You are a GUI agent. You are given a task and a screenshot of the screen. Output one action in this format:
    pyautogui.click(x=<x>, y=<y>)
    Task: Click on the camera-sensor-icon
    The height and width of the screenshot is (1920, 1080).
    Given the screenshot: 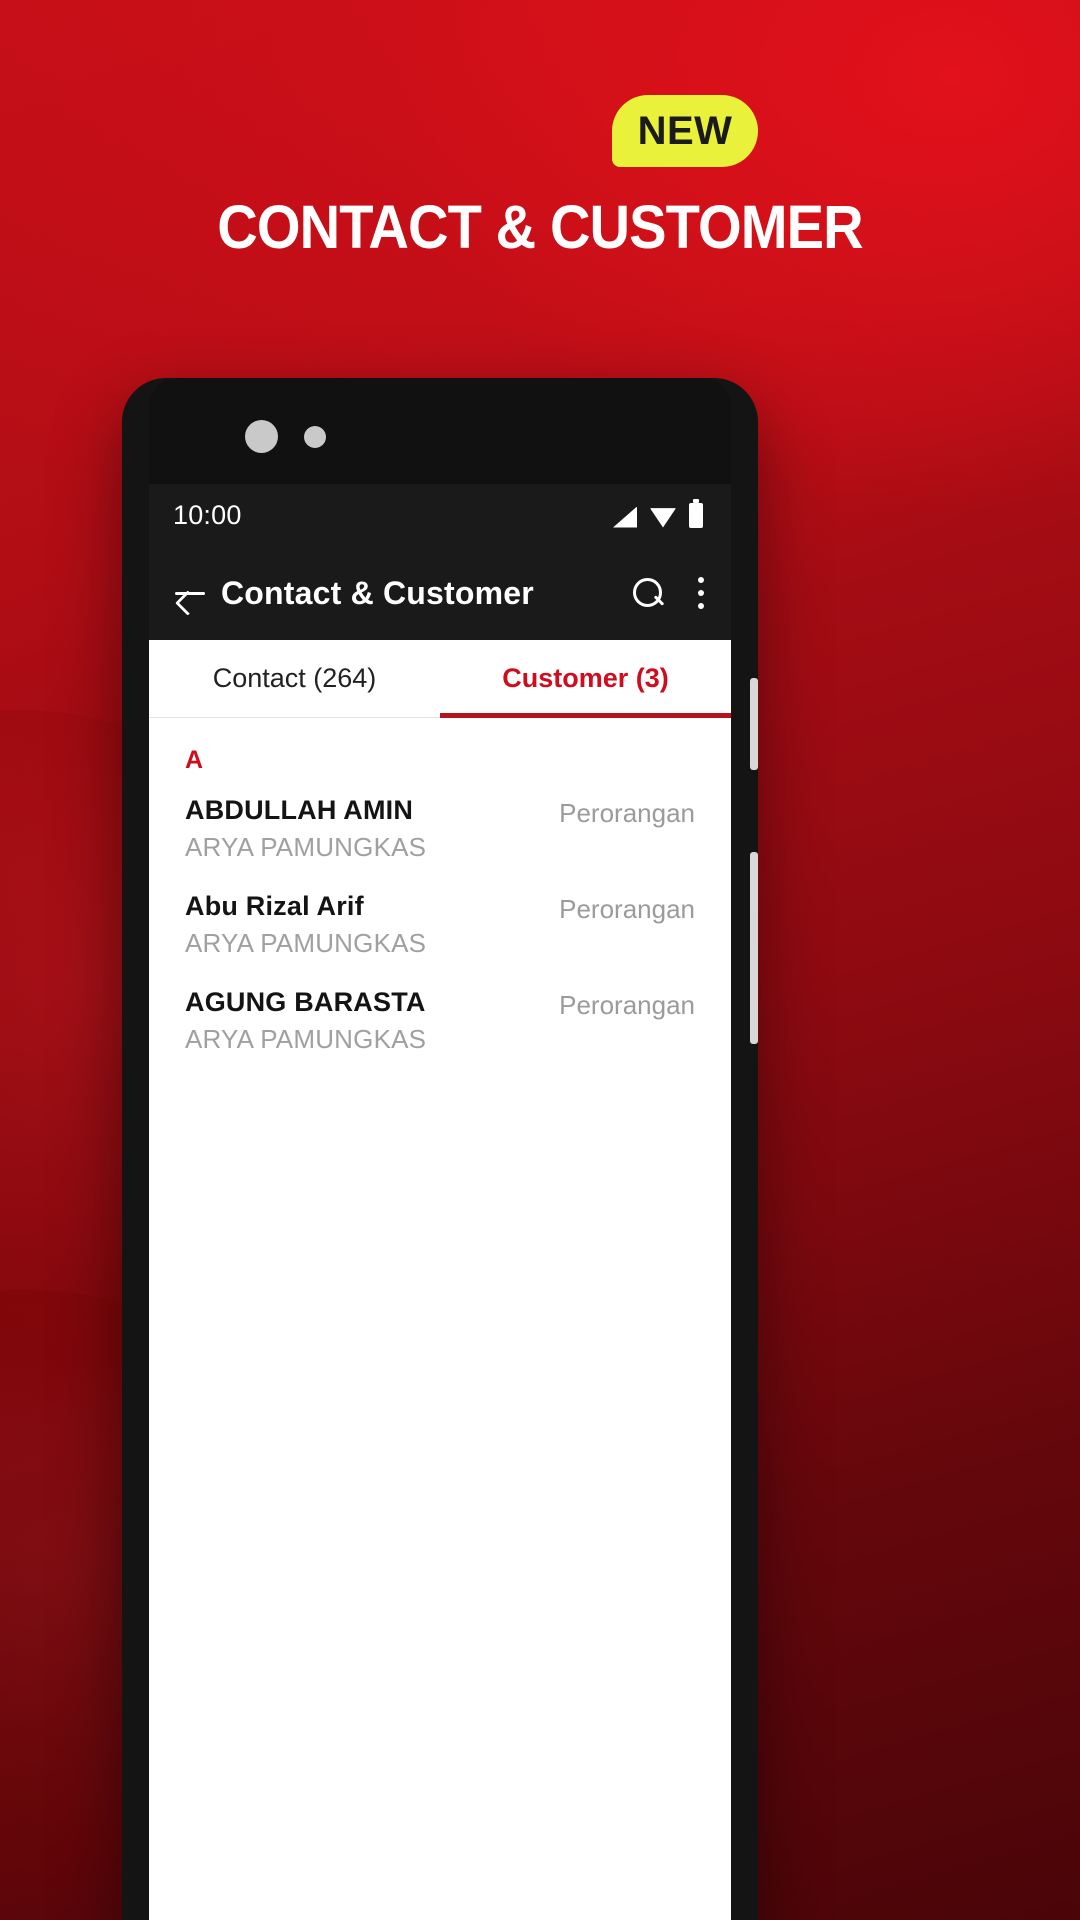 What is the action you would take?
    pyautogui.click(x=315, y=436)
    